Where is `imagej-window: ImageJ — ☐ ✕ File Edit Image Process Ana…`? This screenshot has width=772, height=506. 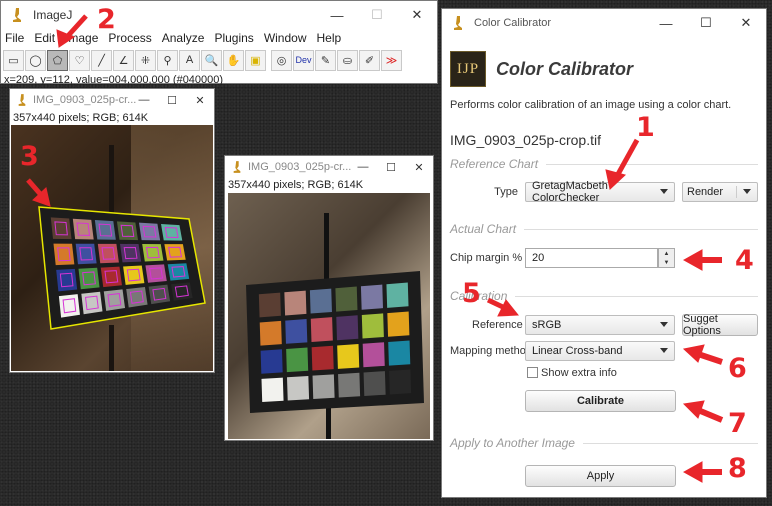 imagej-window: ImageJ — ☐ ✕ File Edit Image Process Ana… is located at coordinates (219, 43).